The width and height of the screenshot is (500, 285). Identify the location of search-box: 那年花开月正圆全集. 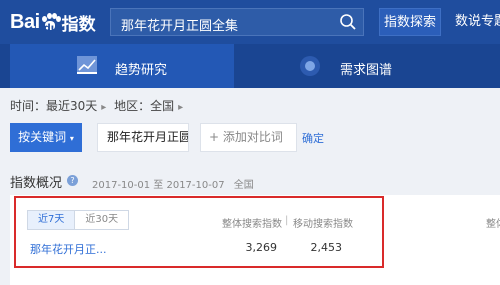
(237, 22).